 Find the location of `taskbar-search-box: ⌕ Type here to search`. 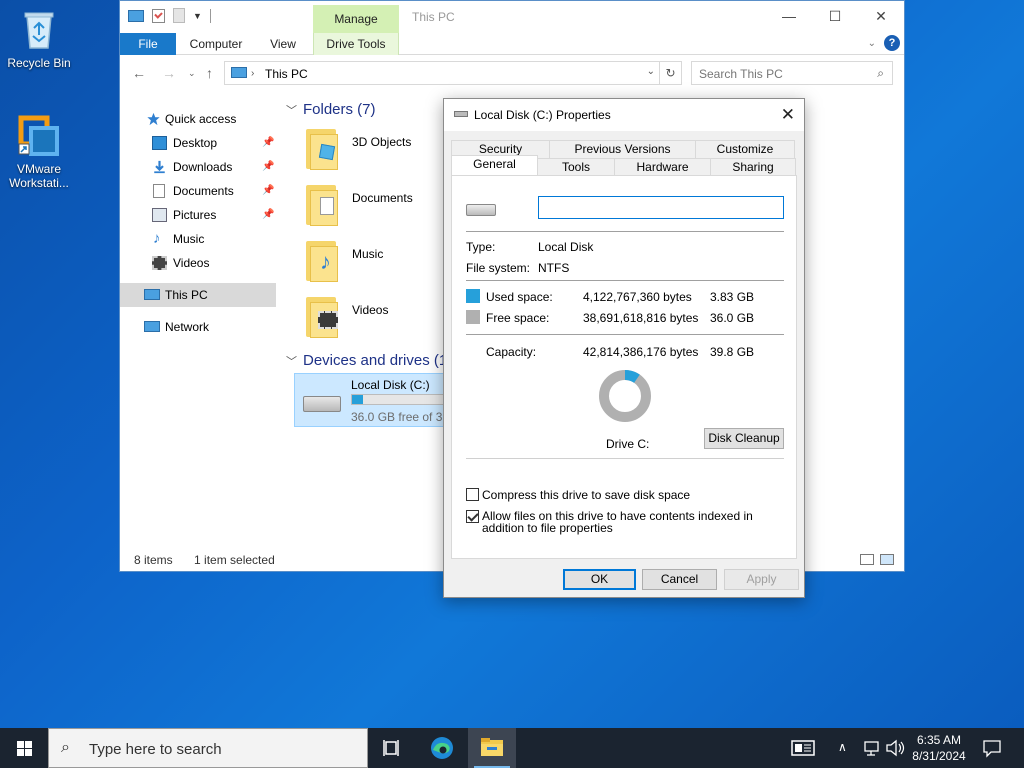

taskbar-search-box: ⌕ Type here to search is located at coordinates (208, 748).